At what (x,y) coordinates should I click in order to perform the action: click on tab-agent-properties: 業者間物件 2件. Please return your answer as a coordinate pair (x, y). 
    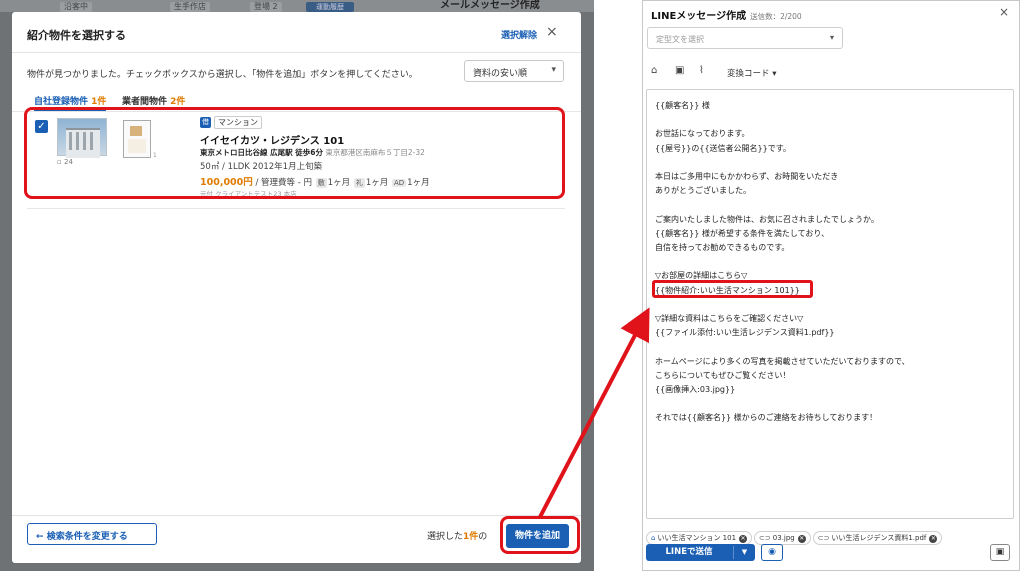
    Looking at the image, I should click on (153, 100).